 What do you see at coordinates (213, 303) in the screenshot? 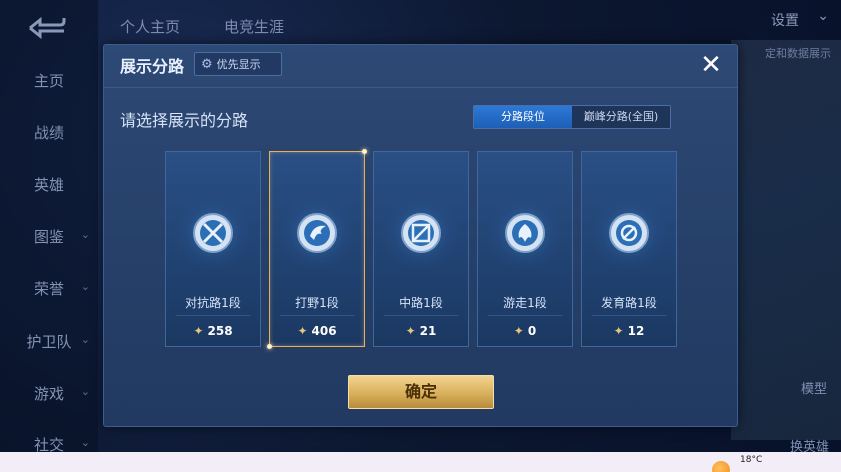
I see `lane-rank: 对抗路1段` at bounding box center [213, 303].